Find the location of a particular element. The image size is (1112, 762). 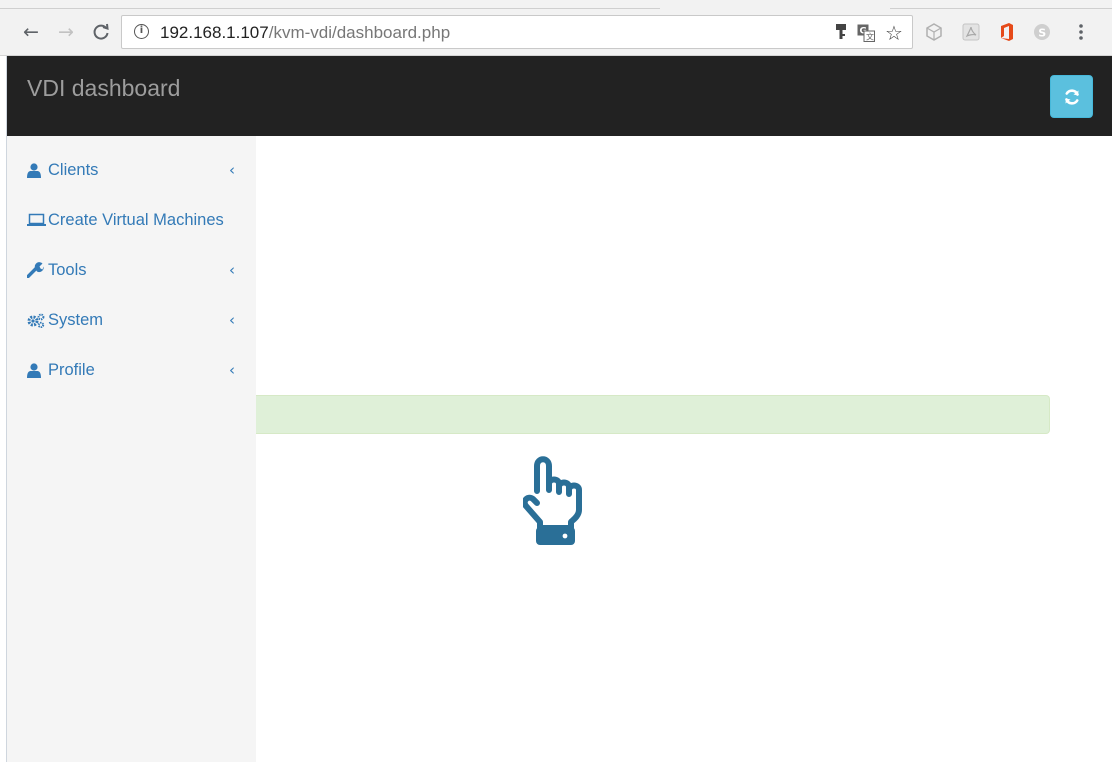

sidebar-item-label: Tools is located at coordinates (67, 269).